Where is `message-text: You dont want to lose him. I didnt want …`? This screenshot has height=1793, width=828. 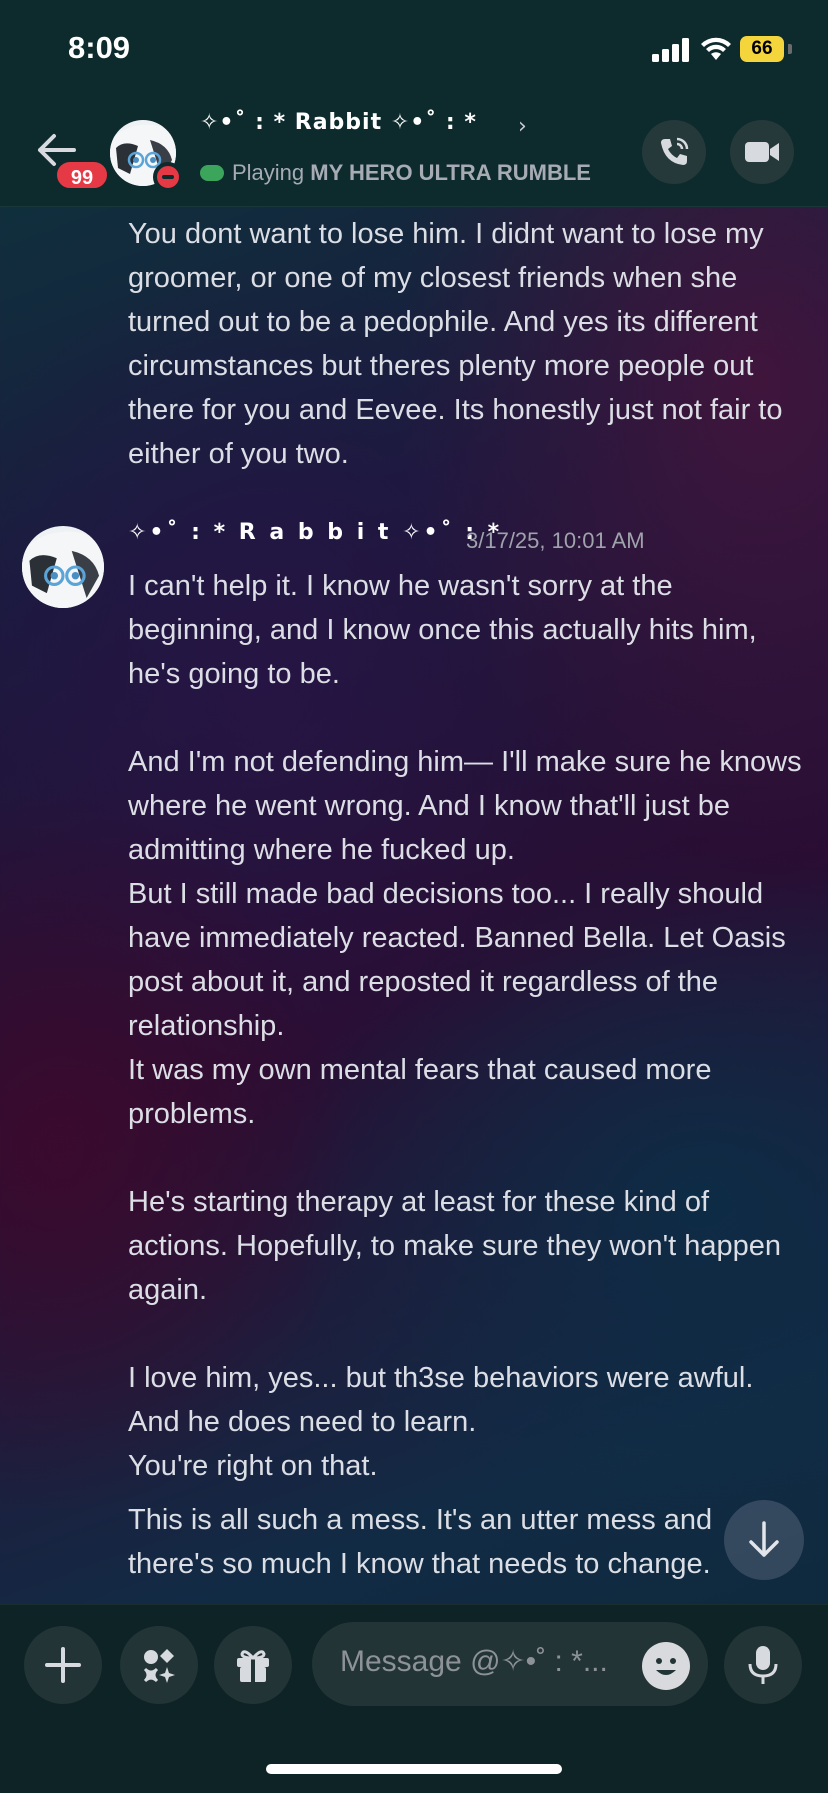
message-text: You dont want to lose him. I didnt want … is located at coordinates (455, 344).